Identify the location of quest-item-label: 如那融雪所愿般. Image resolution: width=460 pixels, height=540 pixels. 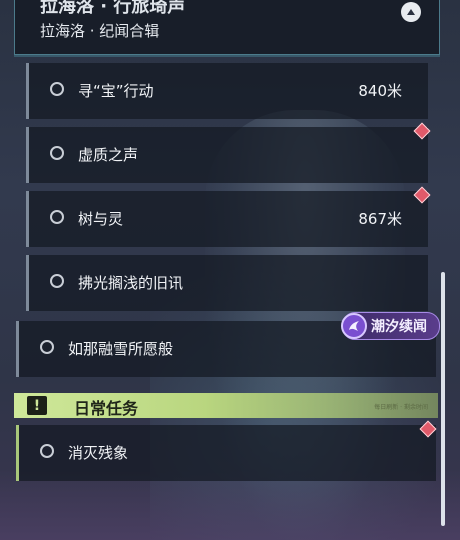
(121, 349).